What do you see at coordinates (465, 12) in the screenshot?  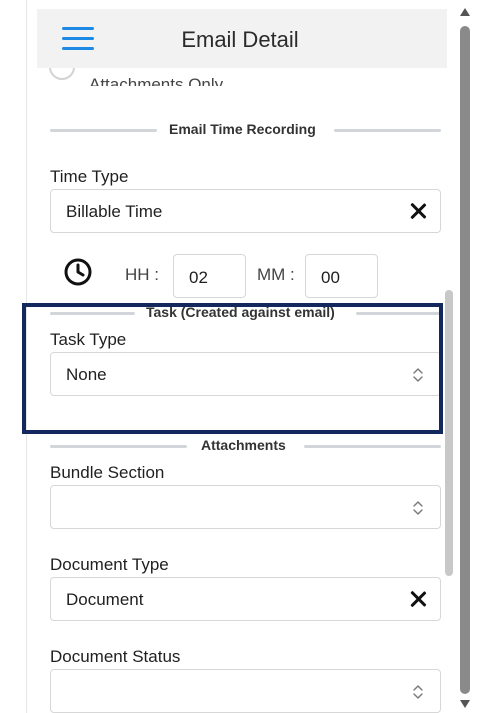 I see `scroll-up-arrow-icon` at bounding box center [465, 12].